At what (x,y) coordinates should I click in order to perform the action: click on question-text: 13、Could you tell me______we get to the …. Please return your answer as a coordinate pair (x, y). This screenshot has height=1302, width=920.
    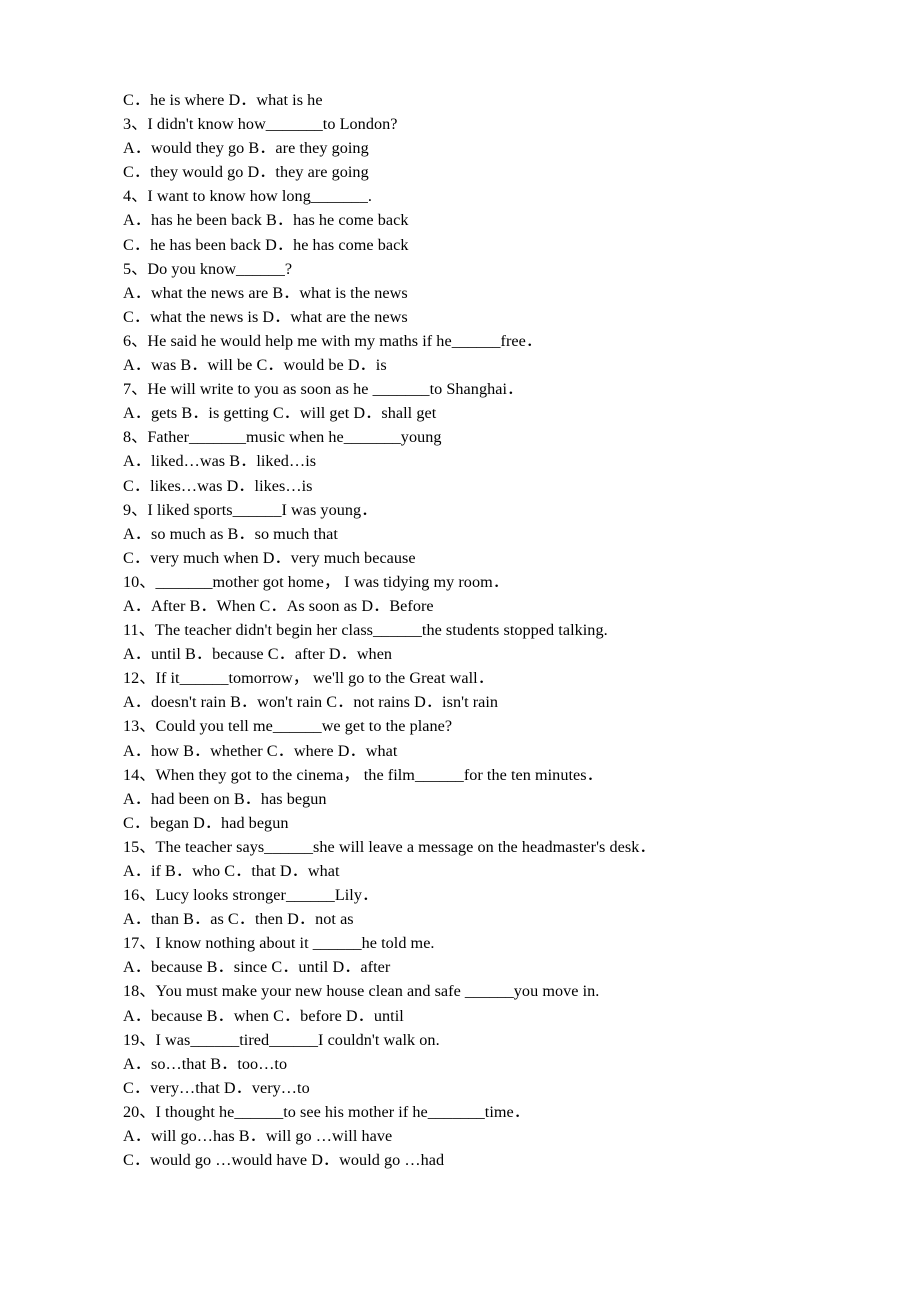
    Looking at the image, I should click on (288, 726).